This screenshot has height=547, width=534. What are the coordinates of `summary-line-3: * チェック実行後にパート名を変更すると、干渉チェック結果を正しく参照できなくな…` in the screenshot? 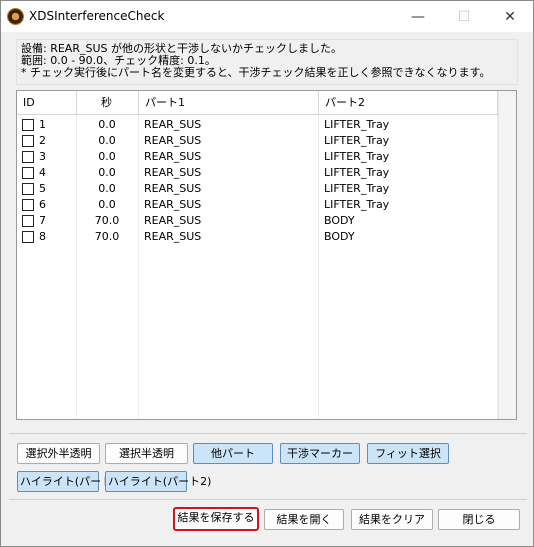 It's located at (256, 72).